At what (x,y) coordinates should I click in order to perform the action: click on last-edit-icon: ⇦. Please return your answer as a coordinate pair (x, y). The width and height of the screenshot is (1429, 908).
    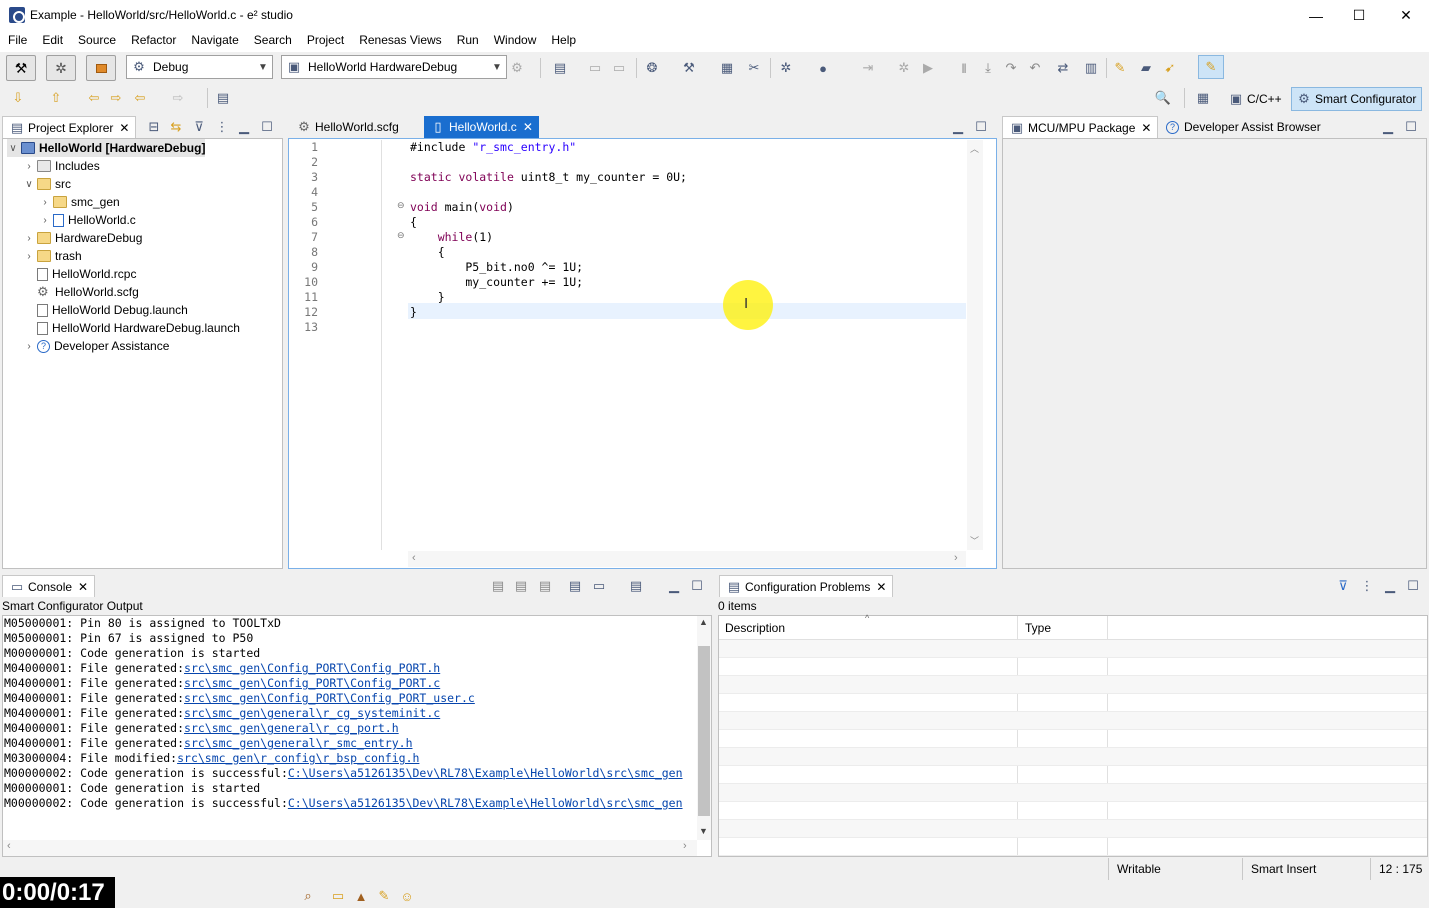
    Looking at the image, I should click on (94, 98).